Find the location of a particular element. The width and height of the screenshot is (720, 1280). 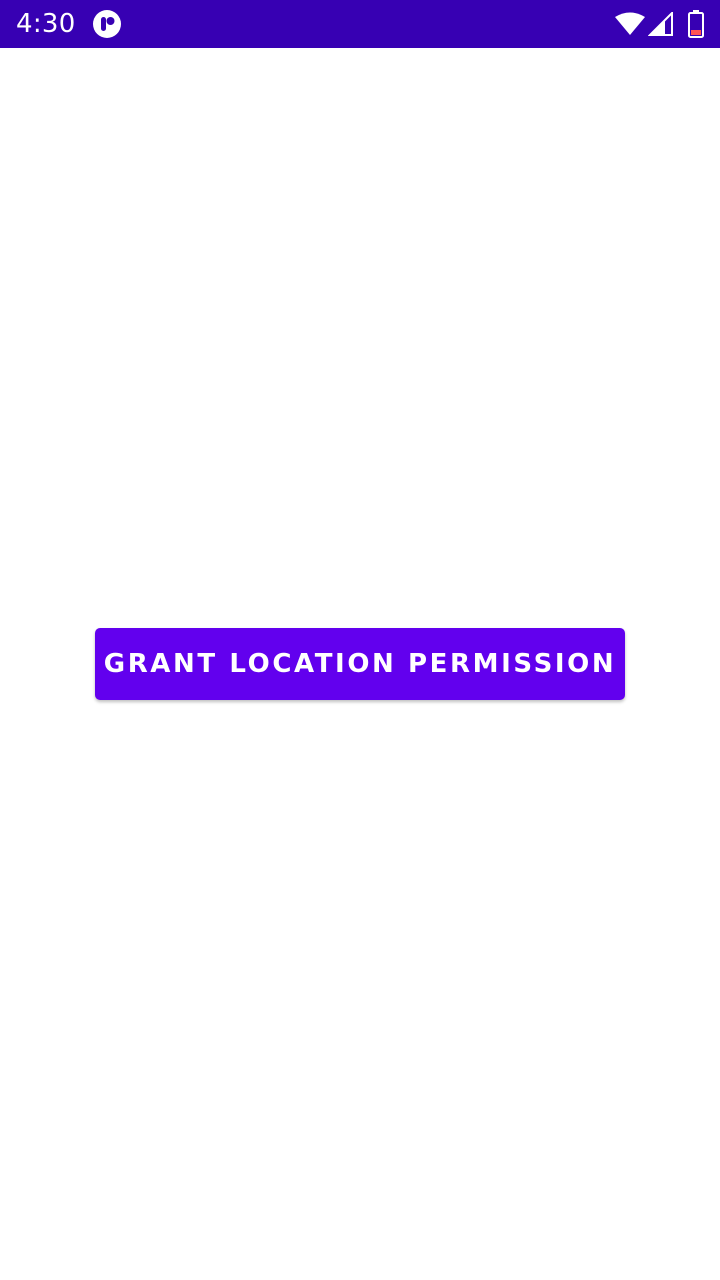

grant-location-permission-button: GRANT LOCATION PERMISSION is located at coordinates (360, 664).